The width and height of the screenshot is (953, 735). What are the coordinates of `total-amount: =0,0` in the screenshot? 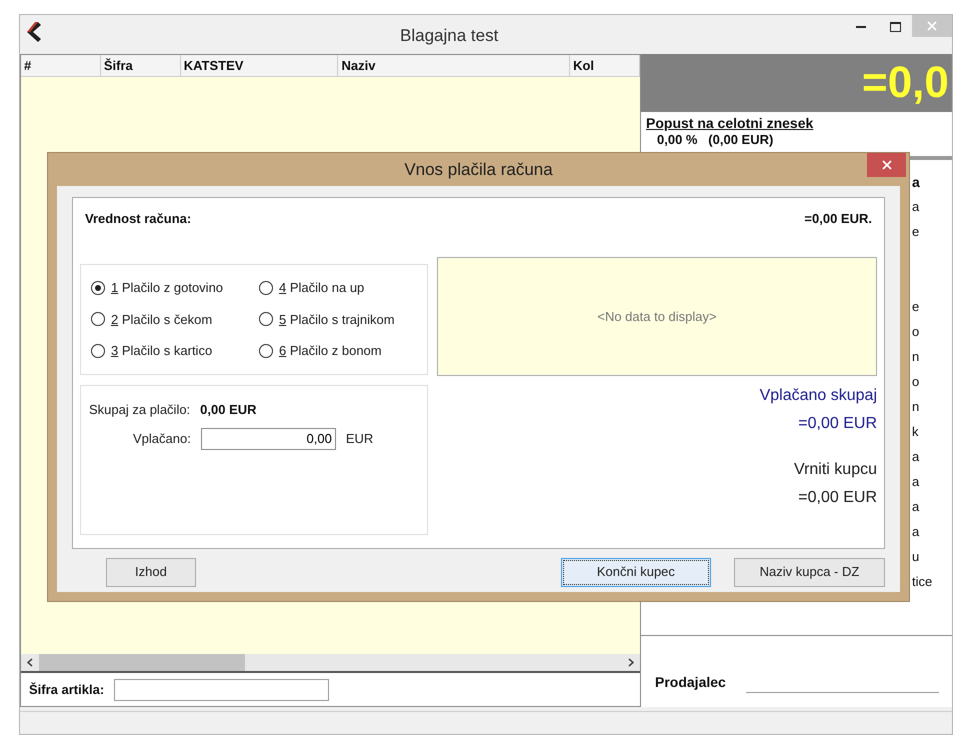 It's located at (905, 83).